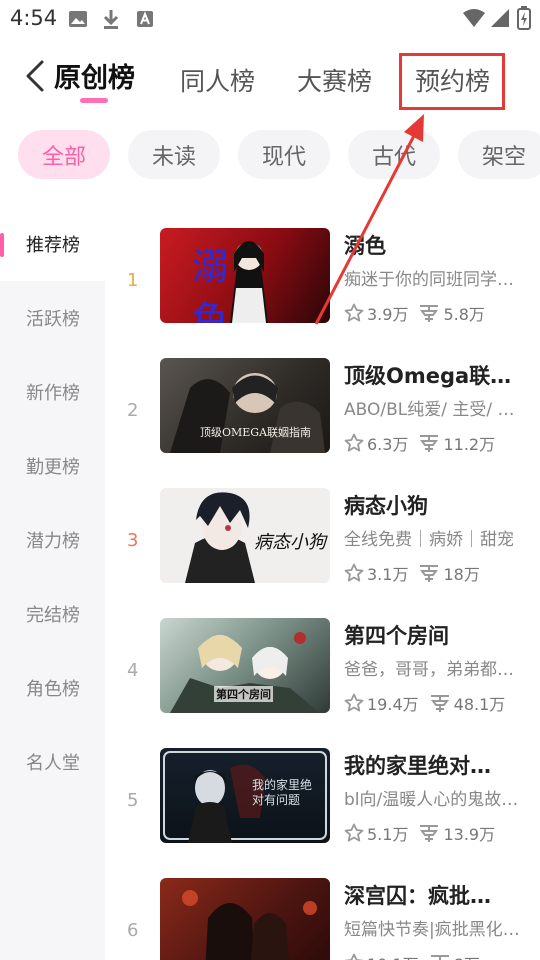 The image size is (540, 960). Describe the element at coordinates (245, 795) in the screenshot. I see `comic-cover: 我的家里绝对有问题` at that location.